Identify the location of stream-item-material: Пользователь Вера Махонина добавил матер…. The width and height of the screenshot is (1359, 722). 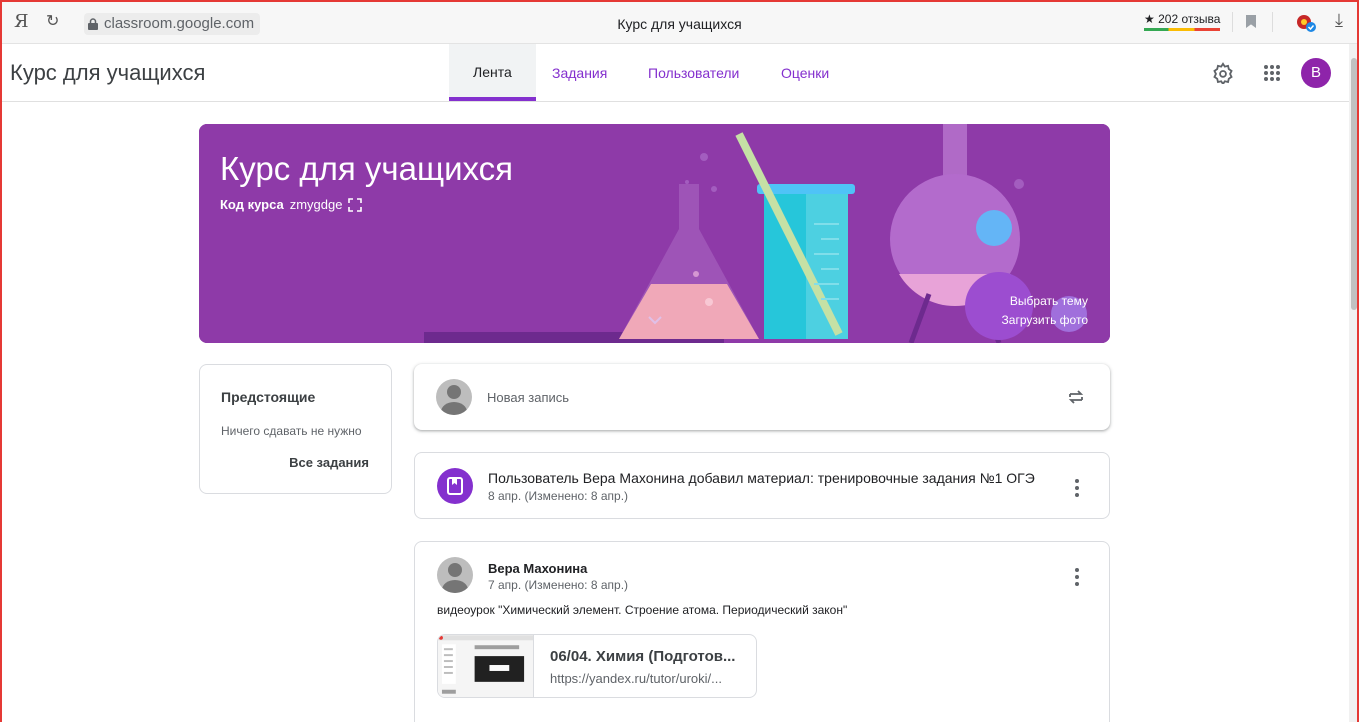
(762, 485).